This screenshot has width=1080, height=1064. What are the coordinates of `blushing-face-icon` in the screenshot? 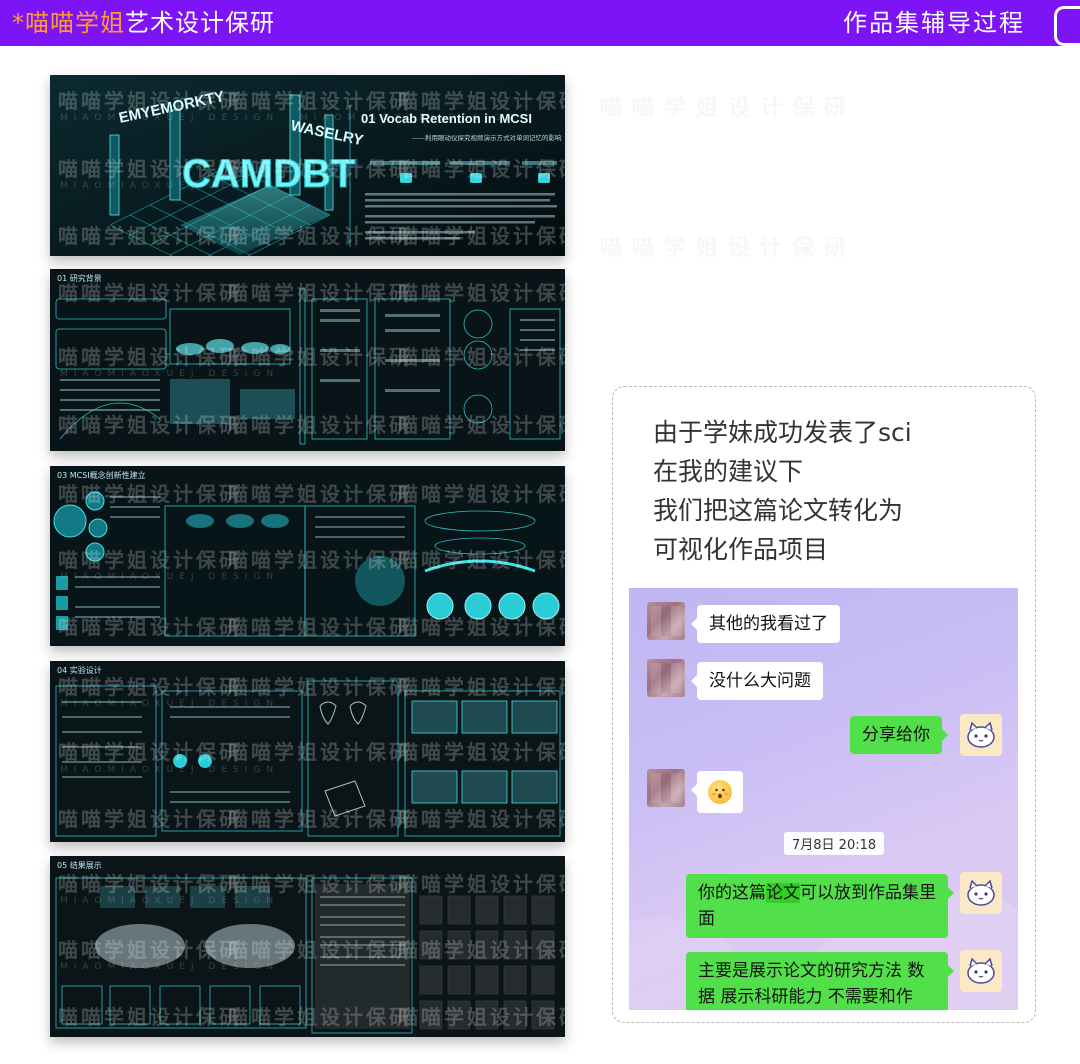 It's located at (720, 792).